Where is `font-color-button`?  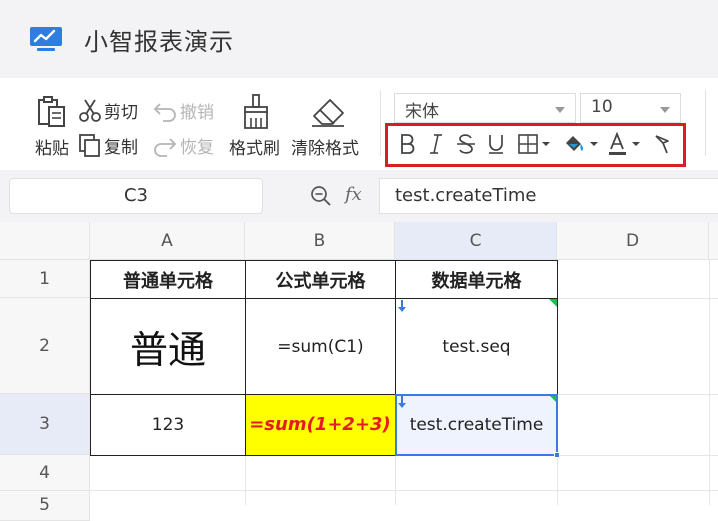 font-color-button is located at coordinates (626, 144).